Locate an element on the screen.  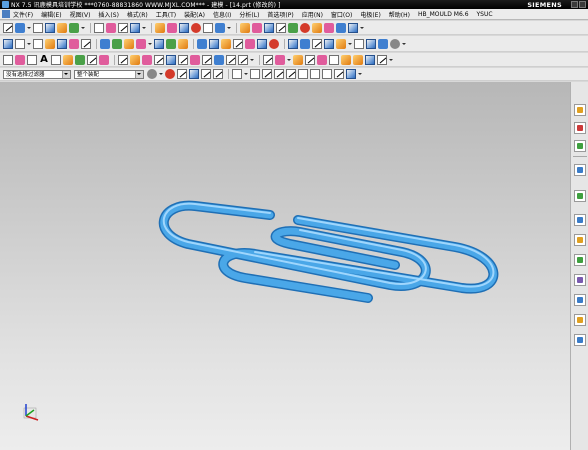
snap-control-point-icon is located at coordinates (279, 74).